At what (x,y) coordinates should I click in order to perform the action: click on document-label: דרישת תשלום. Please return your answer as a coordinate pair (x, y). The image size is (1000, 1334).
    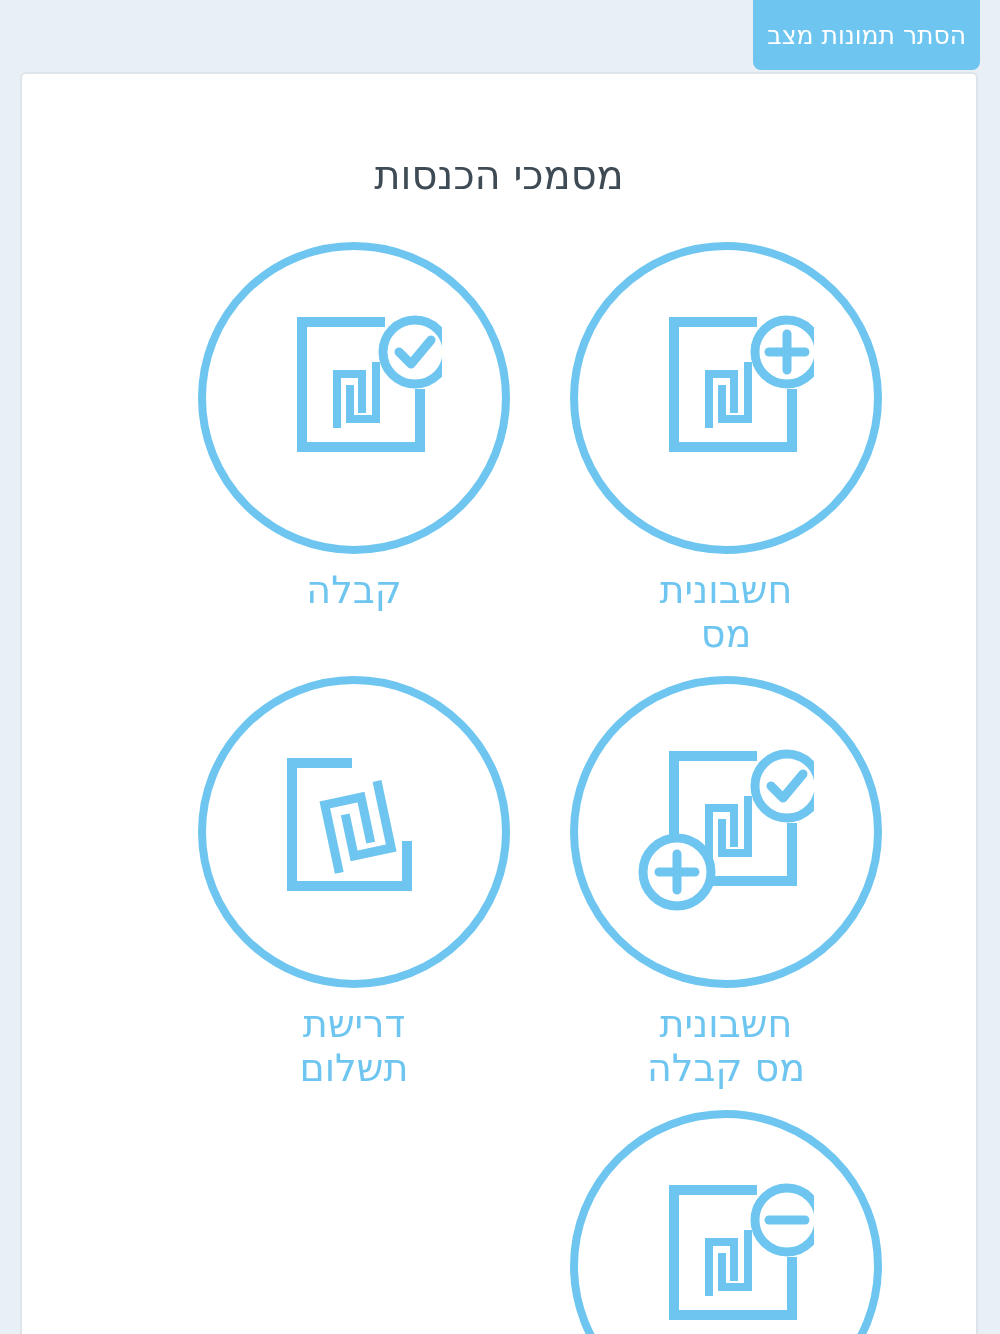
    Looking at the image, I should click on (354, 1046).